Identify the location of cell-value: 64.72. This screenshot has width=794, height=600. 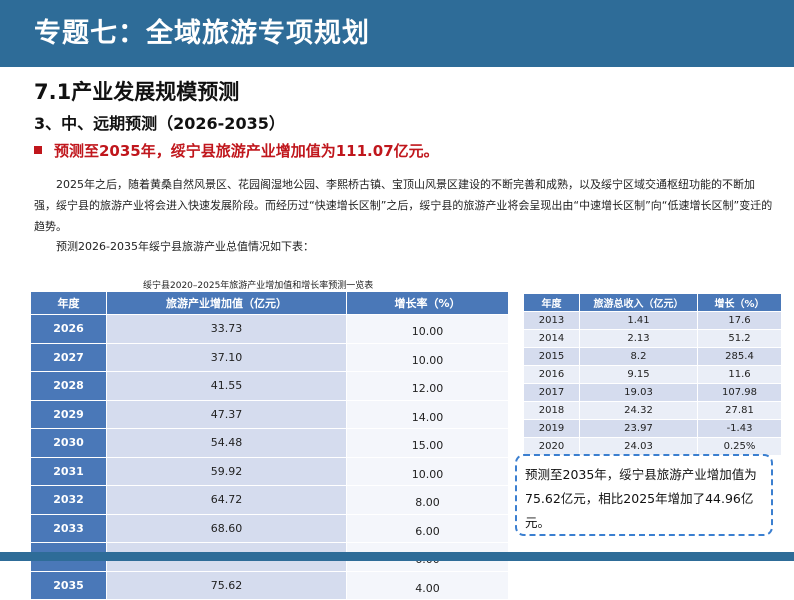
(226, 500).